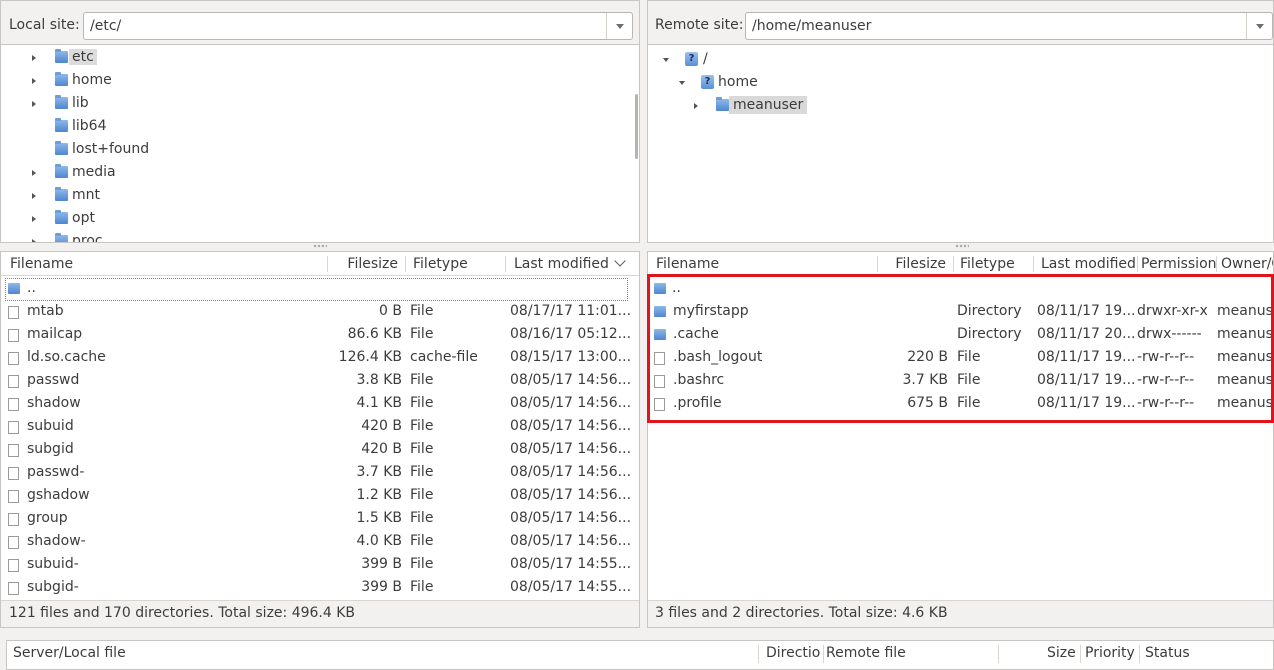 This screenshot has width=1274, height=670. I want to click on file-name: subgid, so click(50, 449).